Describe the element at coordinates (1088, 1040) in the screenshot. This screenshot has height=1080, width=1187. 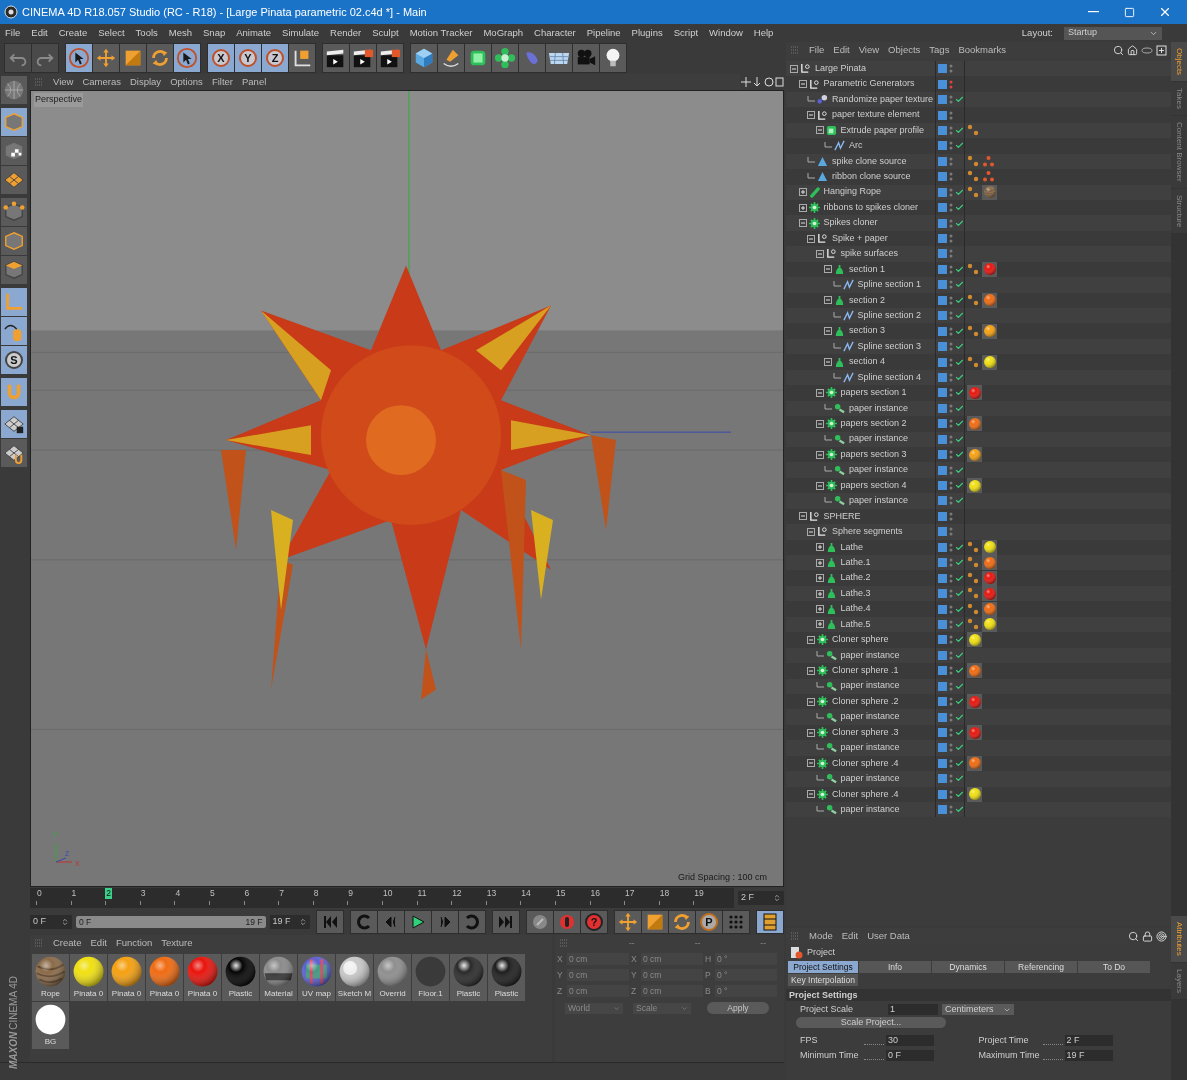
I see `value-field: 2 F` at that location.